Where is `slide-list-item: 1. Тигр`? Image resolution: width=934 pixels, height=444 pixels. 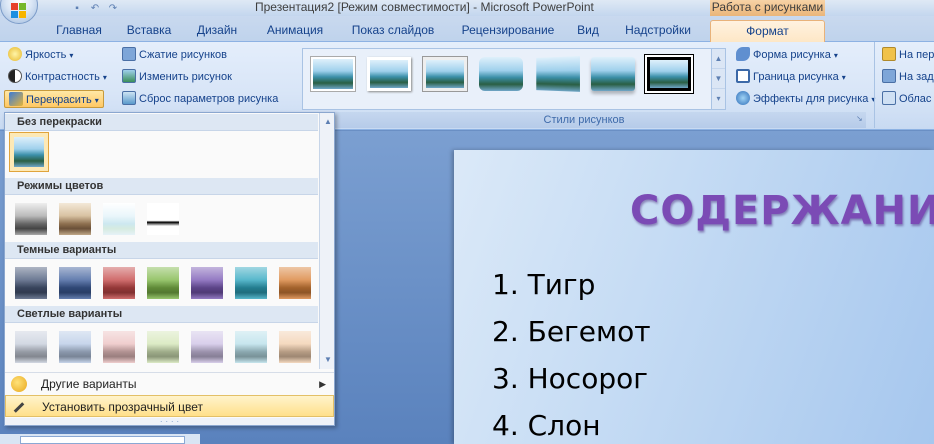
slide-list-item: 1. Тигр is located at coordinates (543, 284).